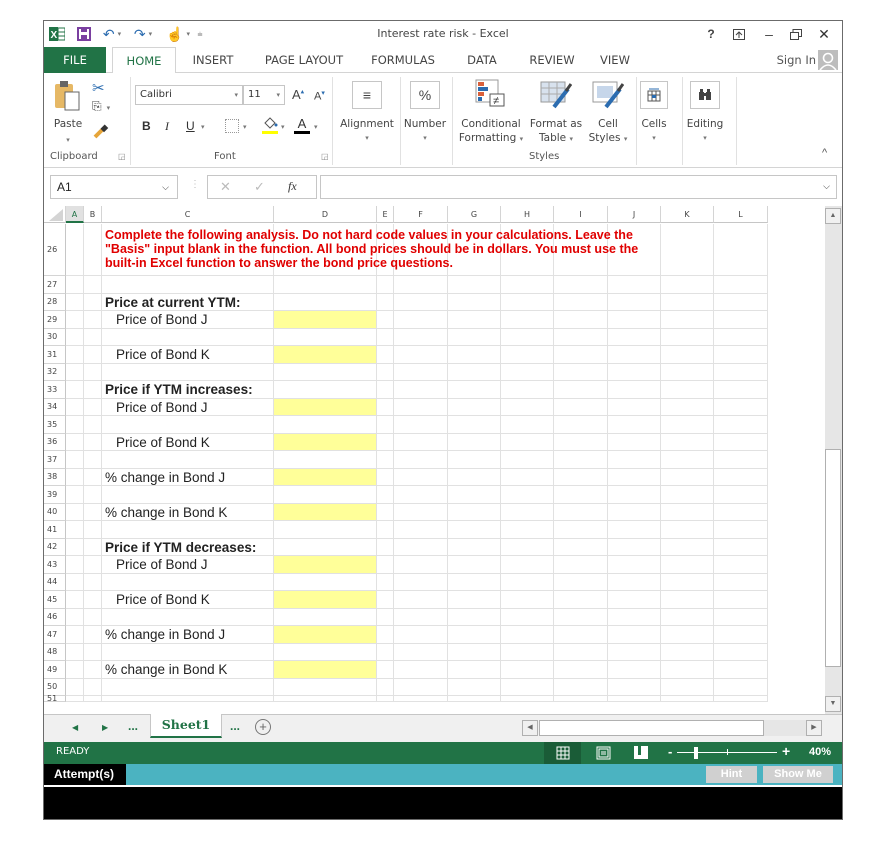  What do you see at coordinates (225, 187) in the screenshot?
I see `cancel-icon: ✕` at bounding box center [225, 187].